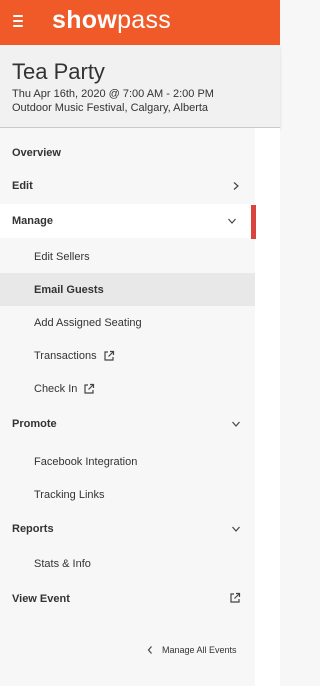  What do you see at coordinates (110, 108) in the screenshot?
I see `event-location: Outdoor Music Festival, Calgary, Alberta` at bounding box center [110, 108].